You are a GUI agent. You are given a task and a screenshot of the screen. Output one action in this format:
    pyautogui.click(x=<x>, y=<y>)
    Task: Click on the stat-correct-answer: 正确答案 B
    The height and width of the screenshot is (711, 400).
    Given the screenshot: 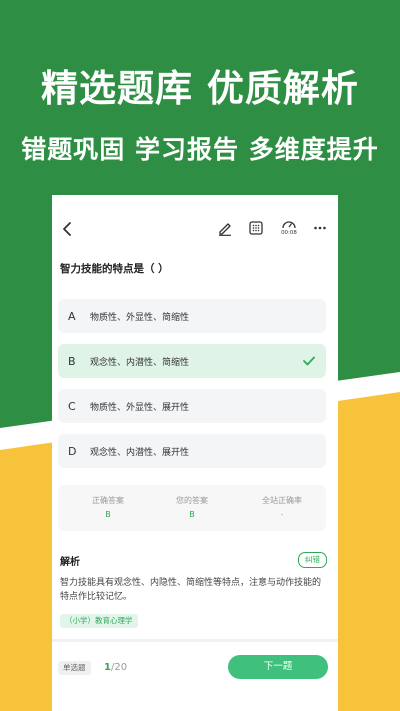 What is the action you would take?
    pyautogui.click(x=108, y=507)
    